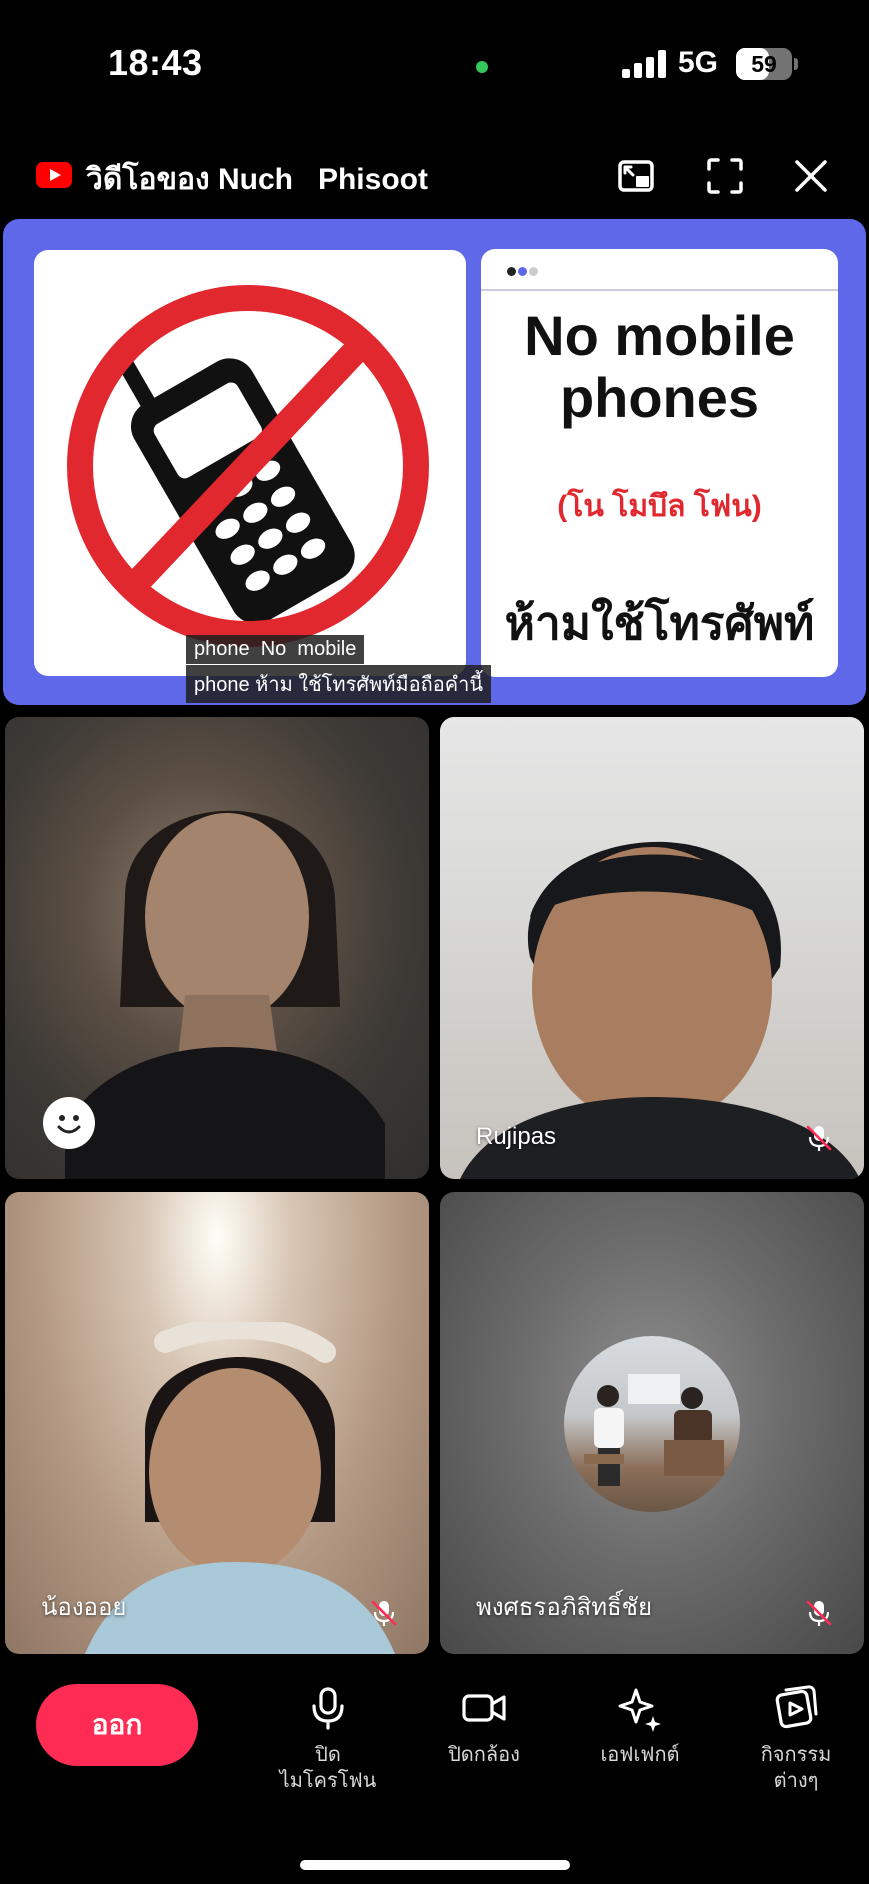 Image resolution: width=869 pixels, height=1884 pixels. I want to click on fullscreen-button, so click(725, 176).